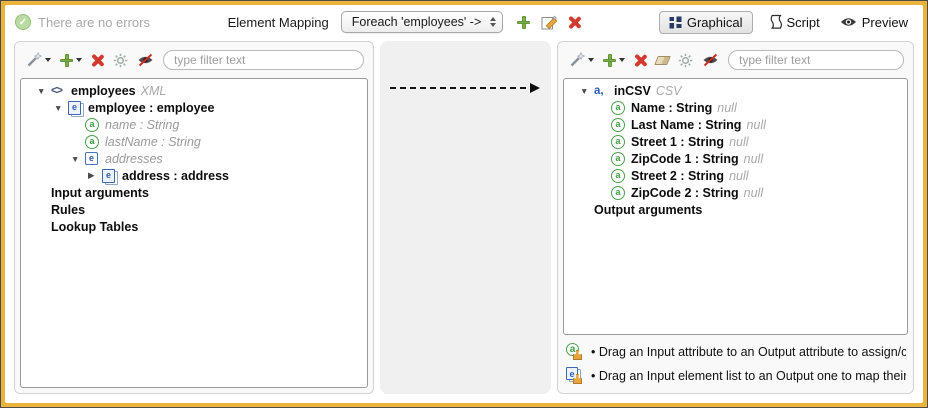 The width and height of the screenshot is (928, 408). I want to click on mapping-select: Foreach 'employees' ->, so click(422, 22).